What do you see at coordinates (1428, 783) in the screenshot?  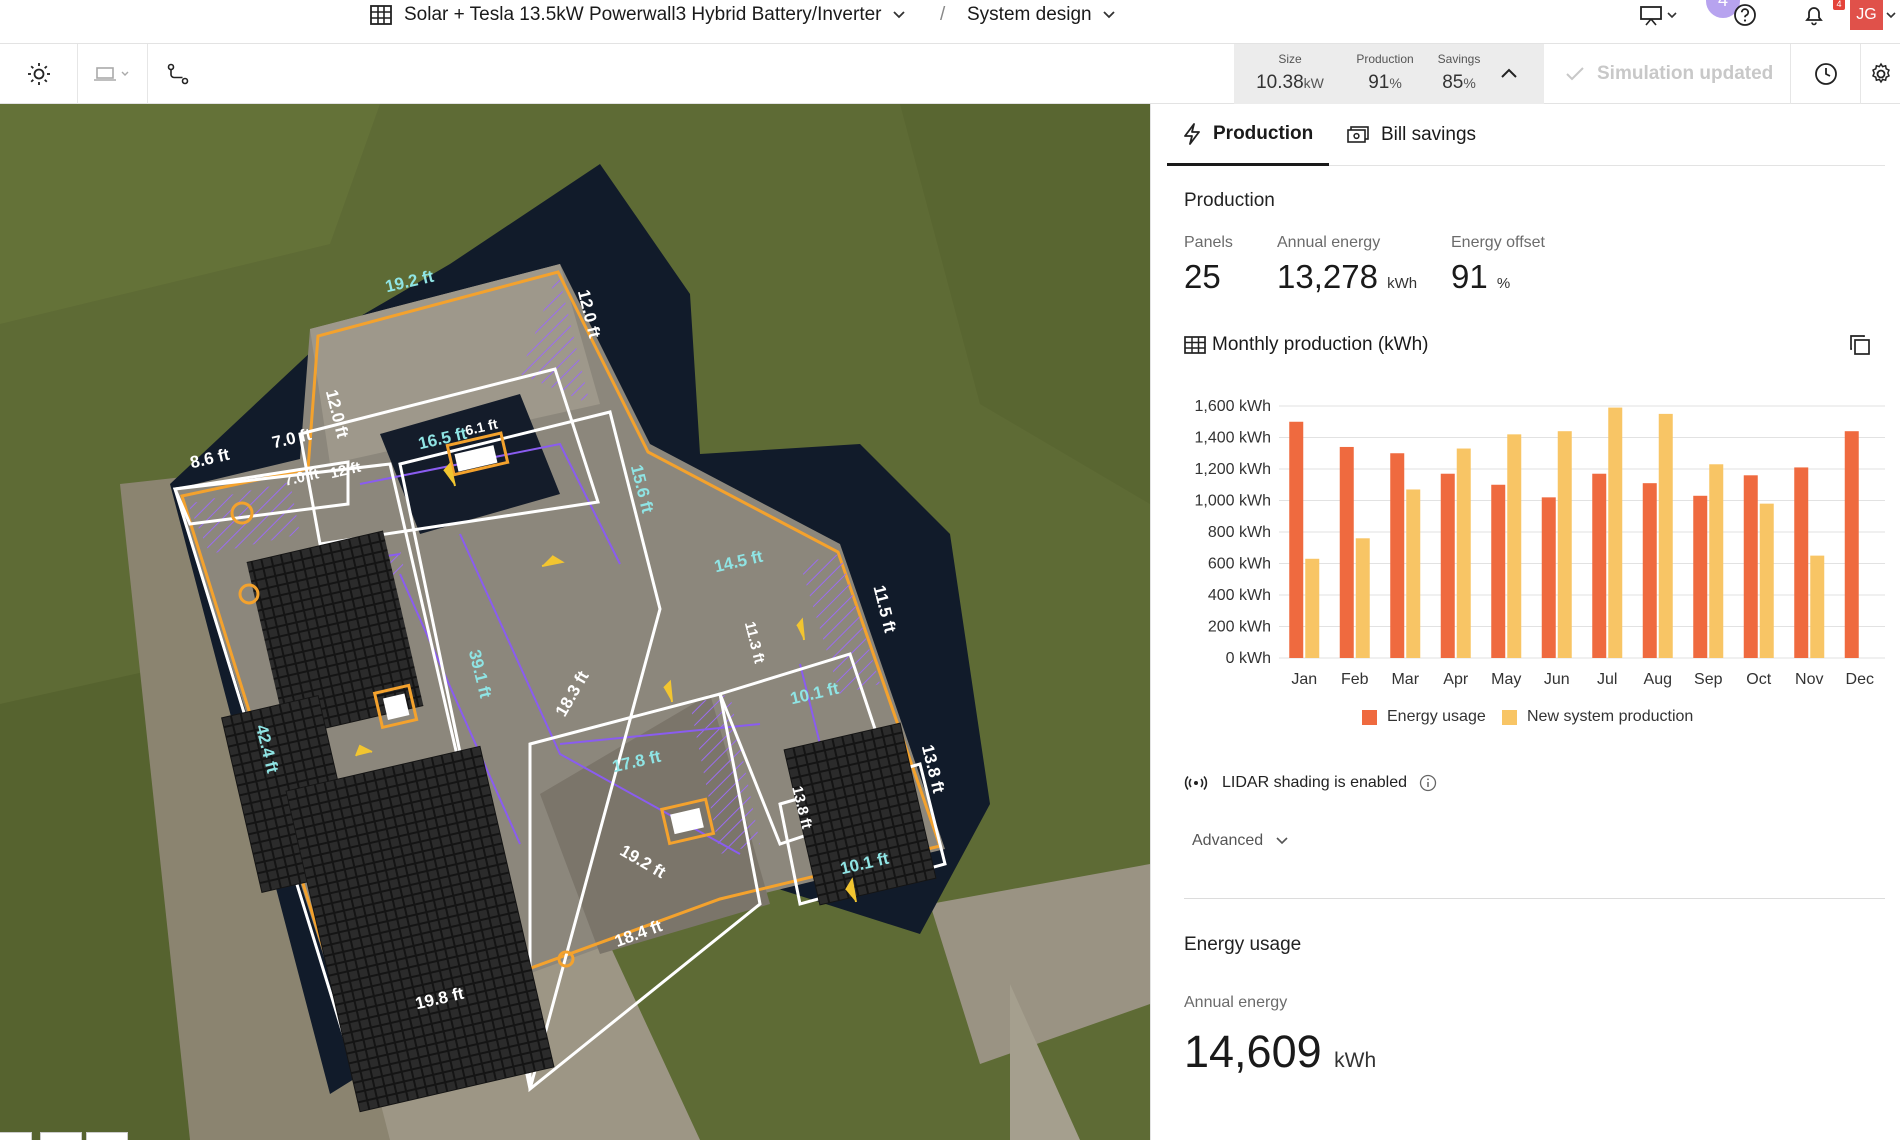 I see `info-icon` at bounding box center [1428, 783].